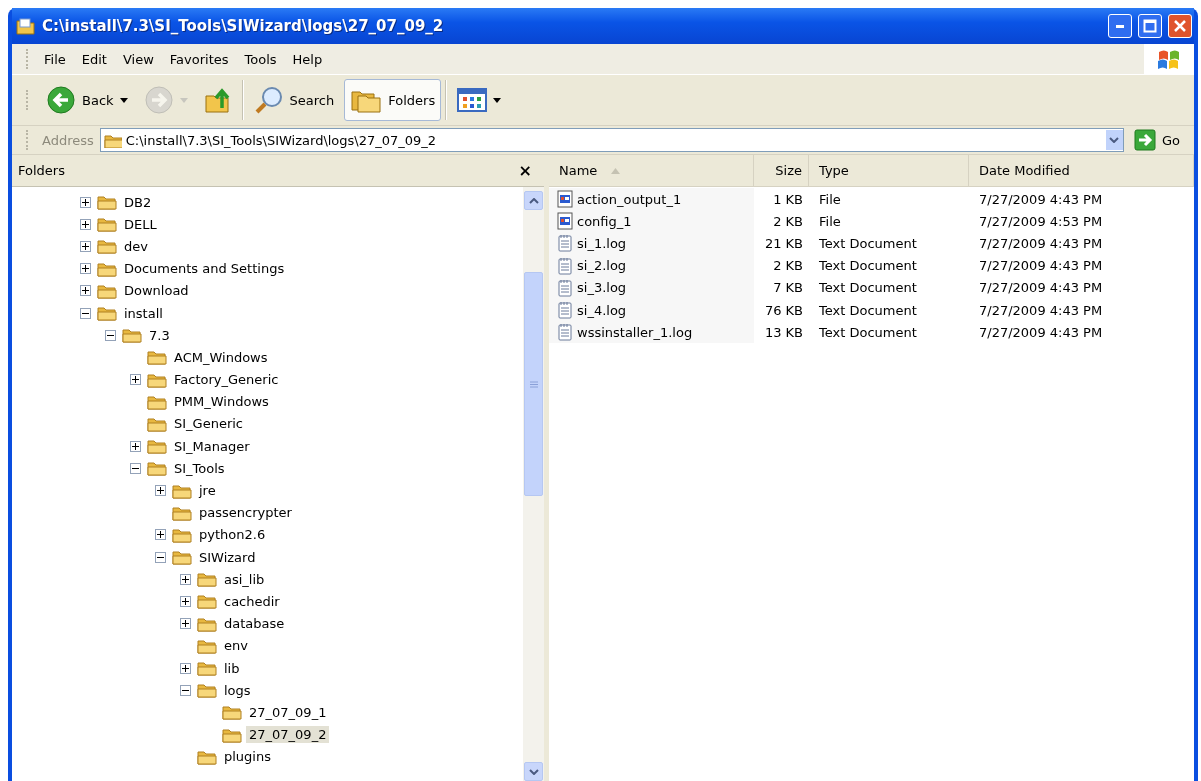 Image resolution: width=1201 pixels, height=781 pixels. I want to click on close-button, so click(1180, 26).